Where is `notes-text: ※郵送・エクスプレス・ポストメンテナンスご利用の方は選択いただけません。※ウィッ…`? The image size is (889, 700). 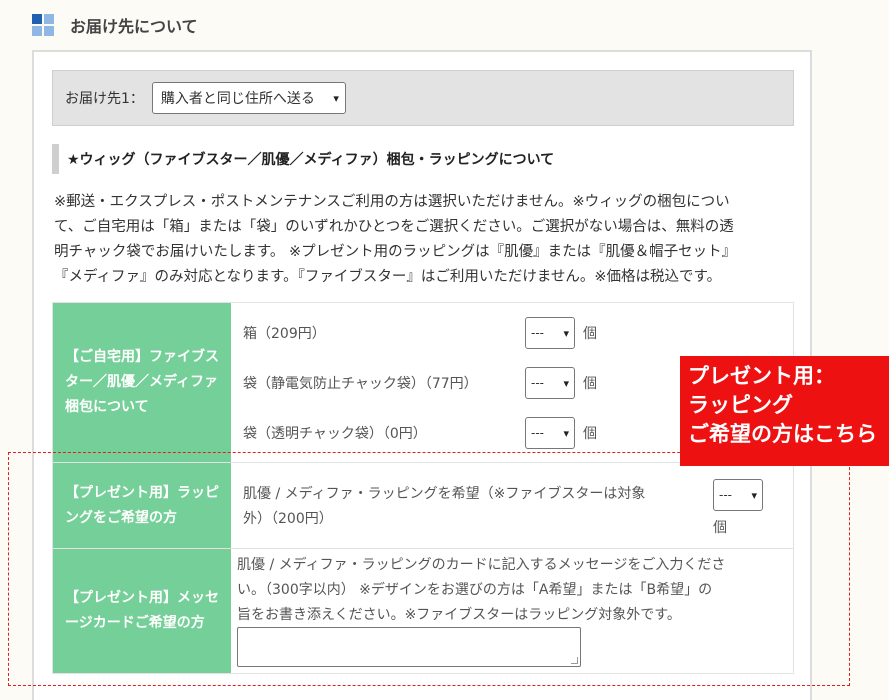
notes-text: ※郵送・エクスプレス・ポストメンテナンスご利用の方は選択いただけません。※ウィッ… is located at coordinates (424, 240).